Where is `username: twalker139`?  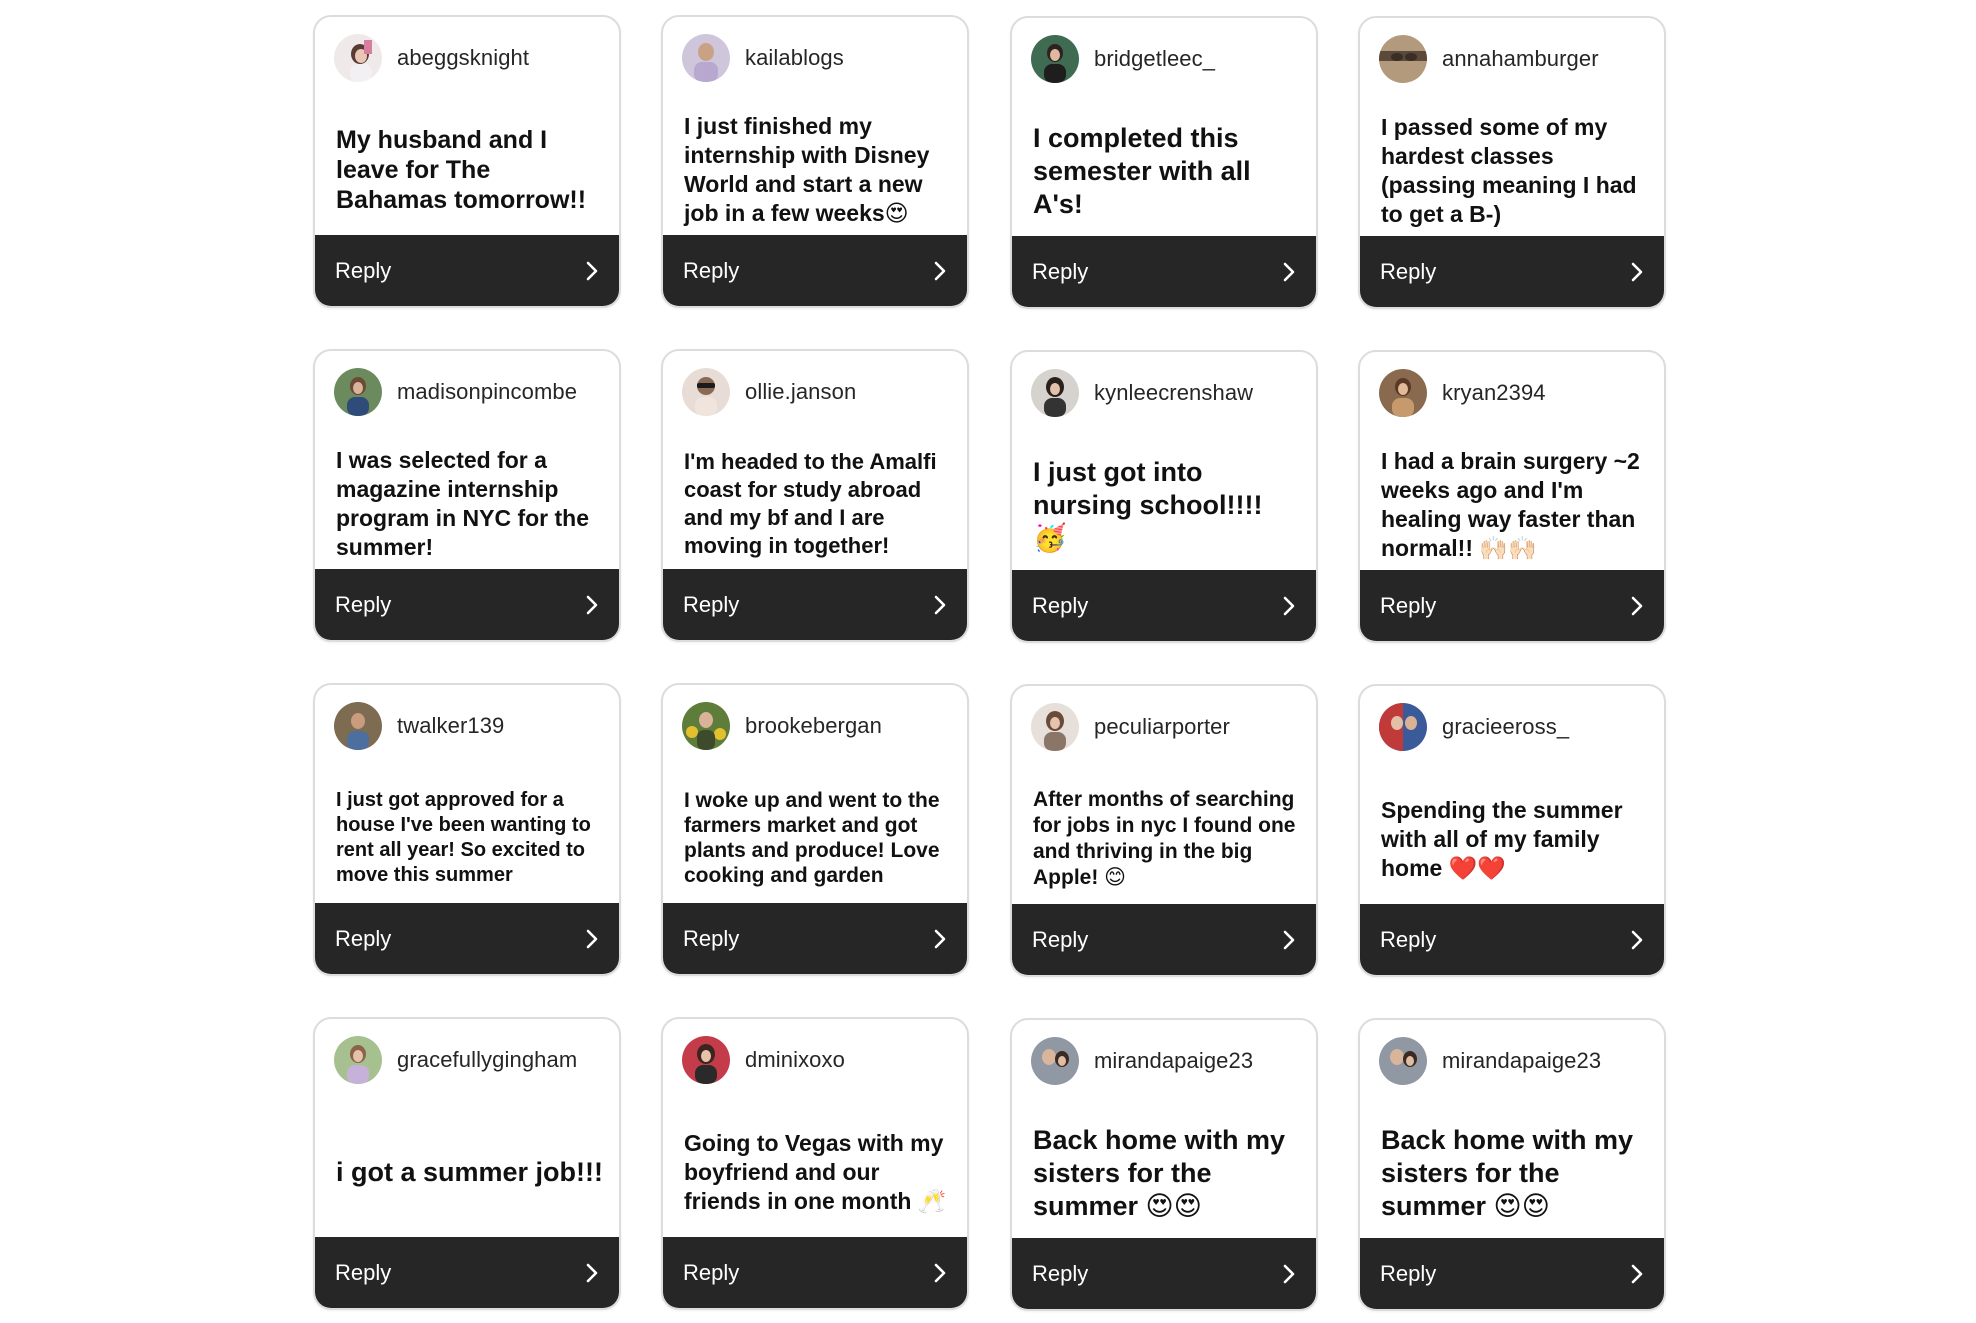
username: twalker139 is located at coordinates (450, 726).